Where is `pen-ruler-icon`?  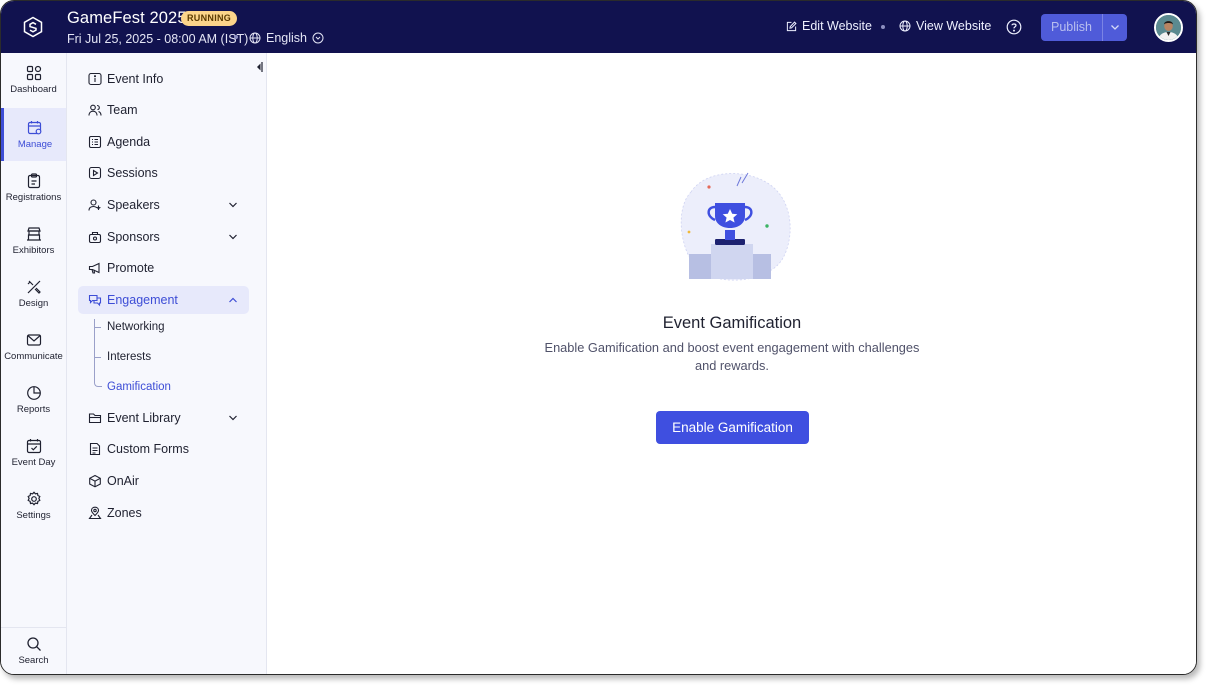
pen-ruler-icon is located at coordinates (34, 287).